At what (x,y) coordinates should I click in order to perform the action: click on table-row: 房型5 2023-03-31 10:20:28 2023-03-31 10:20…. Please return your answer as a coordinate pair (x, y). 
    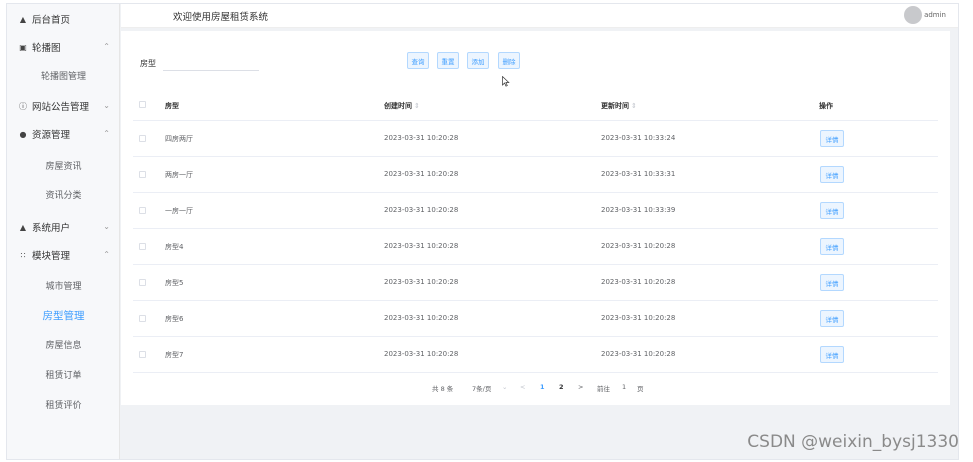
    Looking at the image, I should click on (535, 283).